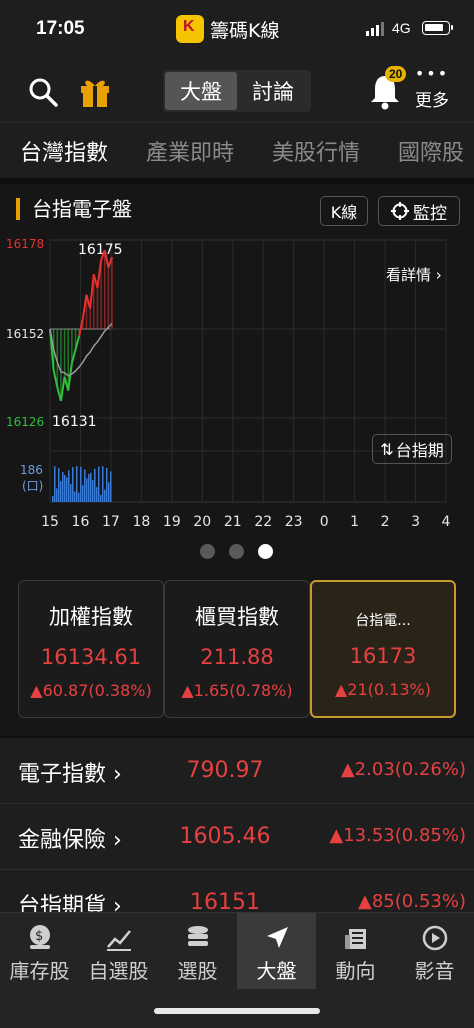 The height and width of the screenshot is (1028, 474). Describe the element at coordinates (430, 213) in the screenshot. I see `monitor-label: 監控` at that location.